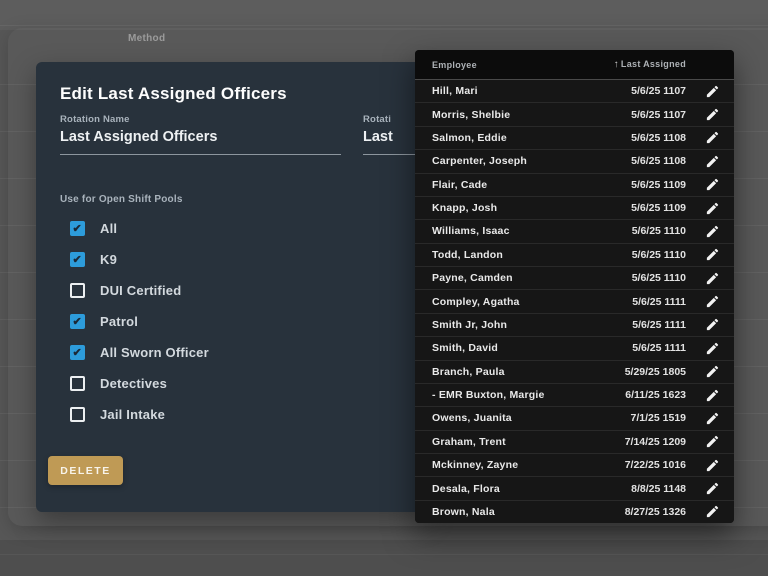 This screenshot has width=768, height=576. What do you see at coordinates (574, 92) in the screenshot?
I see `table-row: Hill, Mari 5/6/25 1107` at bounding box center [574, 92].